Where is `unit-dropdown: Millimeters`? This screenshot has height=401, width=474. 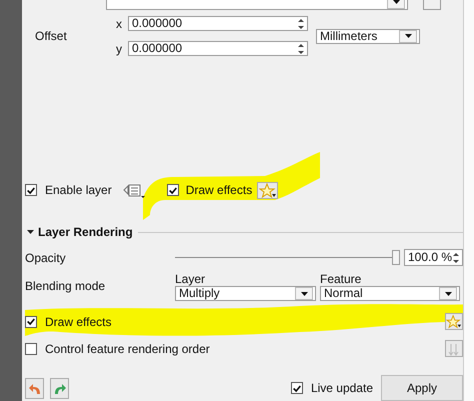 unit-dropdown: Millimeters is located at coordinates (368, 36).